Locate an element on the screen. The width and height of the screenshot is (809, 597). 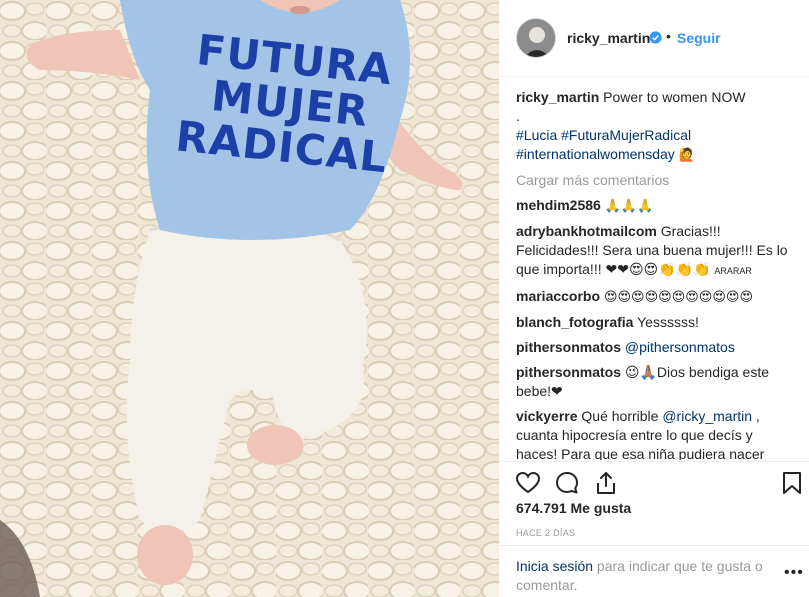
post-timestamp: HACE 2 DÍAS is located at coordinates (545, 533).